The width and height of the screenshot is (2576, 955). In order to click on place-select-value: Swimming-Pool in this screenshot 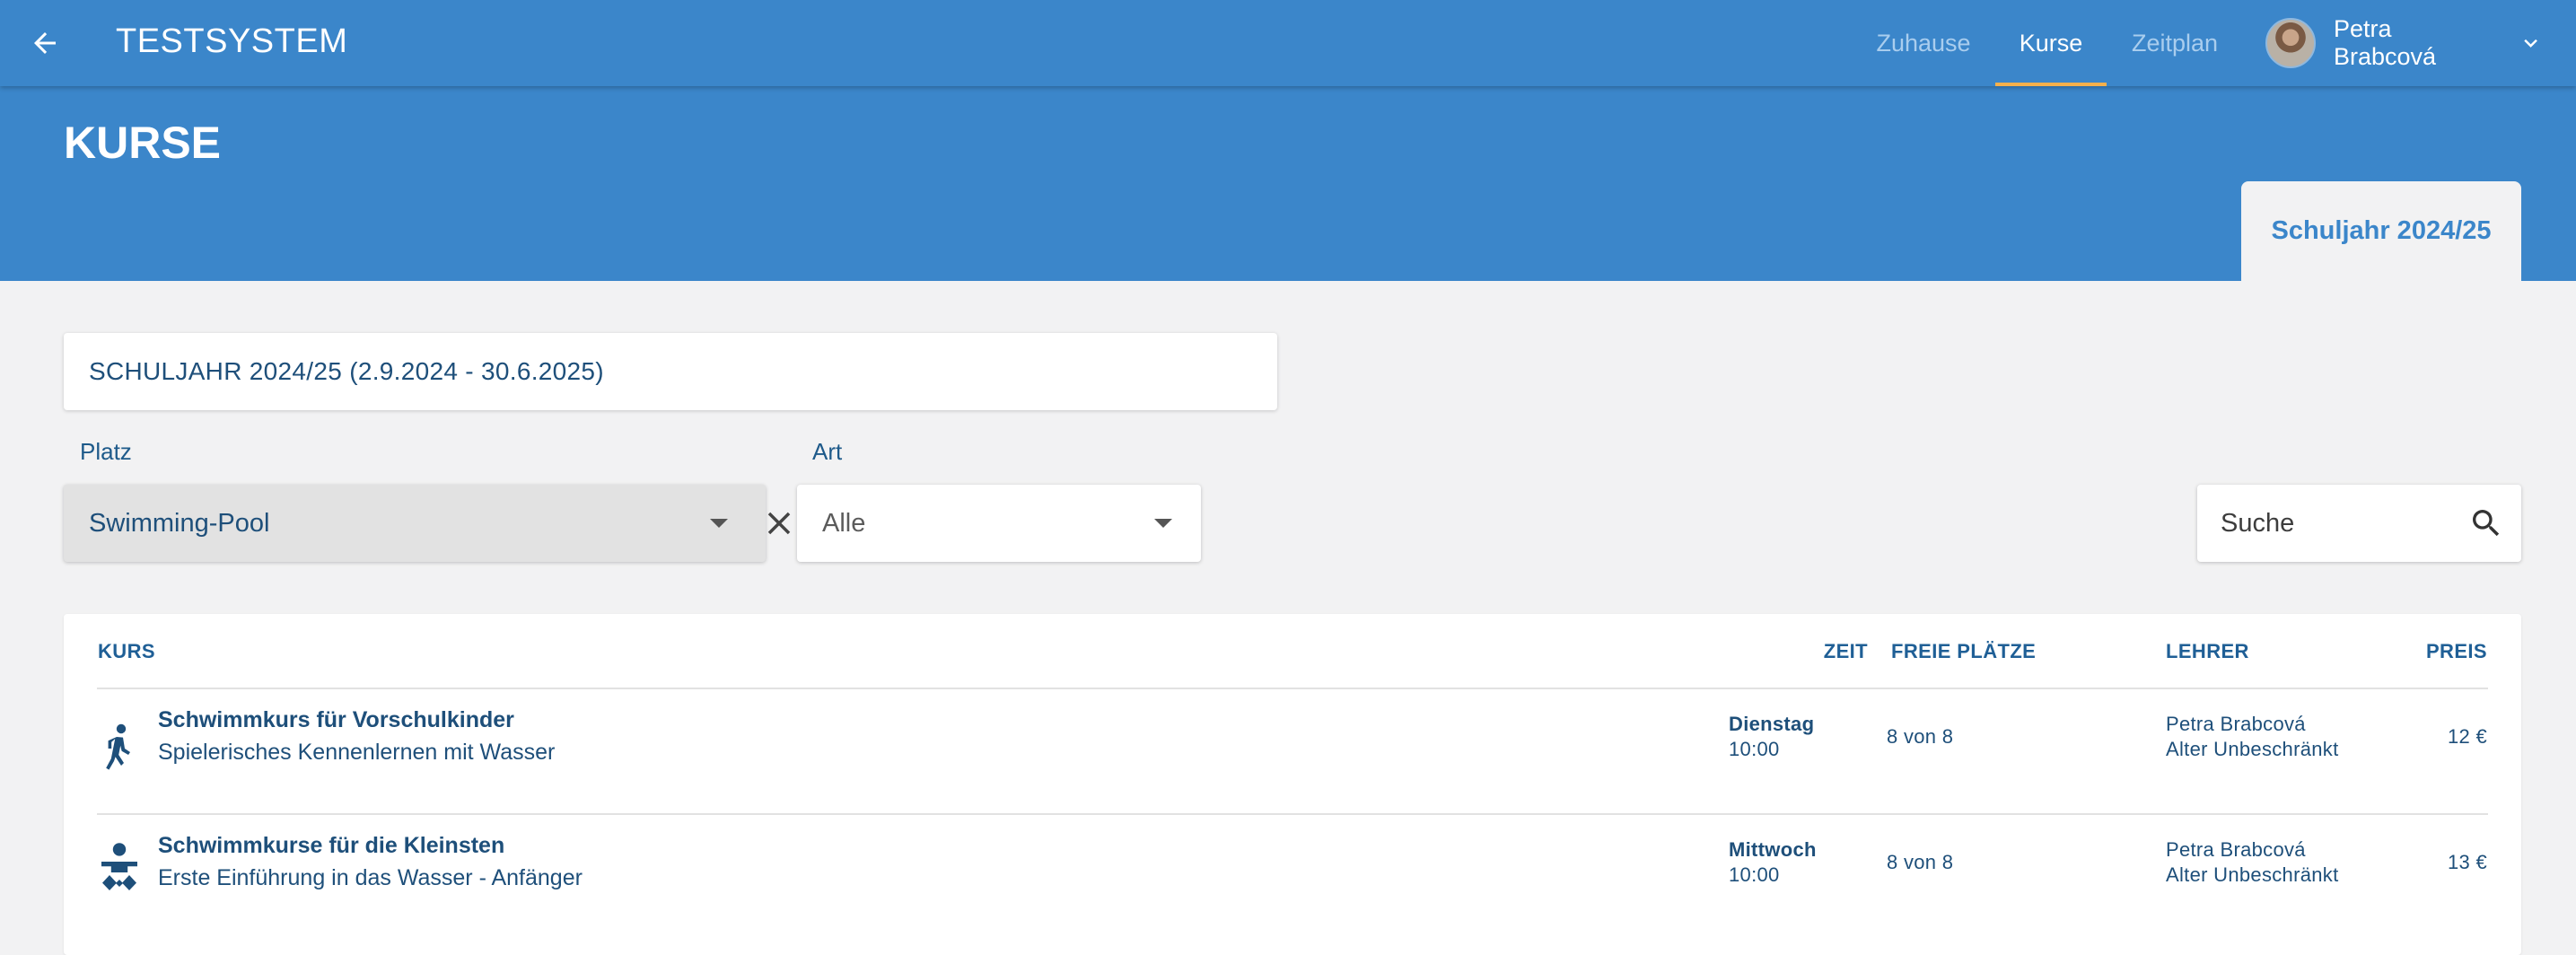, I will do `click(179, 523)`.